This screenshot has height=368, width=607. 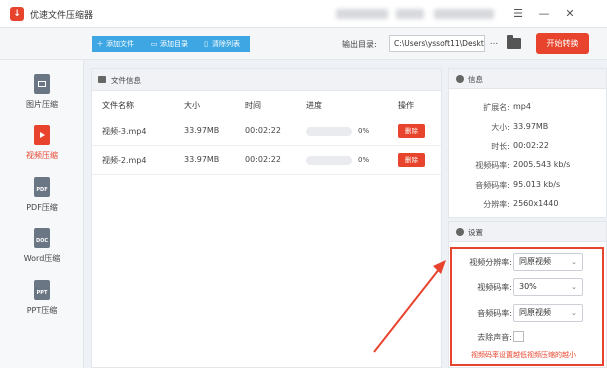 What do you see at coordinates (514, 42) in the screenshot?
I see `open-folder-icon` at bounding box center [514, 42].